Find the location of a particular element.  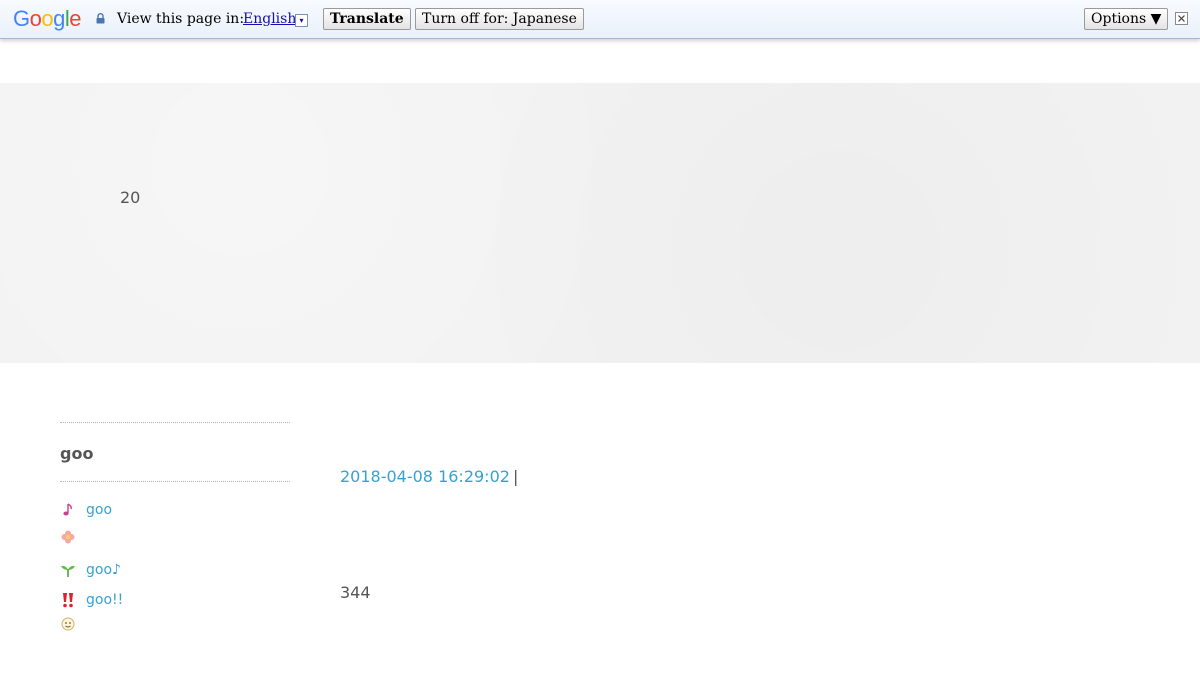

banner-text: 20 is located at coordinates (130, 197).